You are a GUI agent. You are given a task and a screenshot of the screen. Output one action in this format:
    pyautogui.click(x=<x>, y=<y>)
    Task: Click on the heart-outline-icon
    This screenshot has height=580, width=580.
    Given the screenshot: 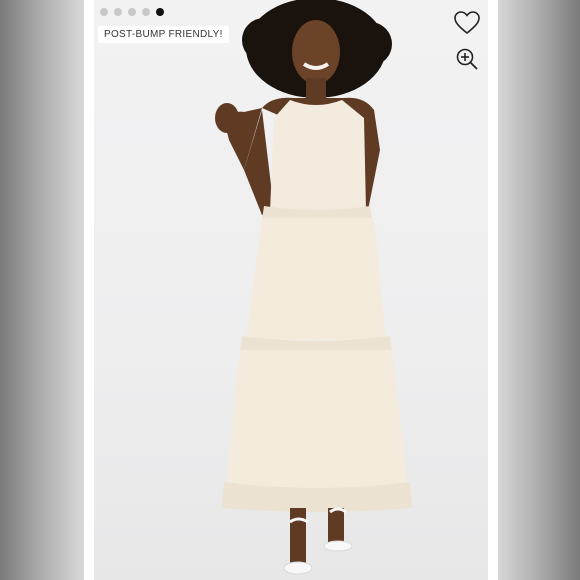 What is the action you would take?
    pyautogui.click(x=467, y=23)
    